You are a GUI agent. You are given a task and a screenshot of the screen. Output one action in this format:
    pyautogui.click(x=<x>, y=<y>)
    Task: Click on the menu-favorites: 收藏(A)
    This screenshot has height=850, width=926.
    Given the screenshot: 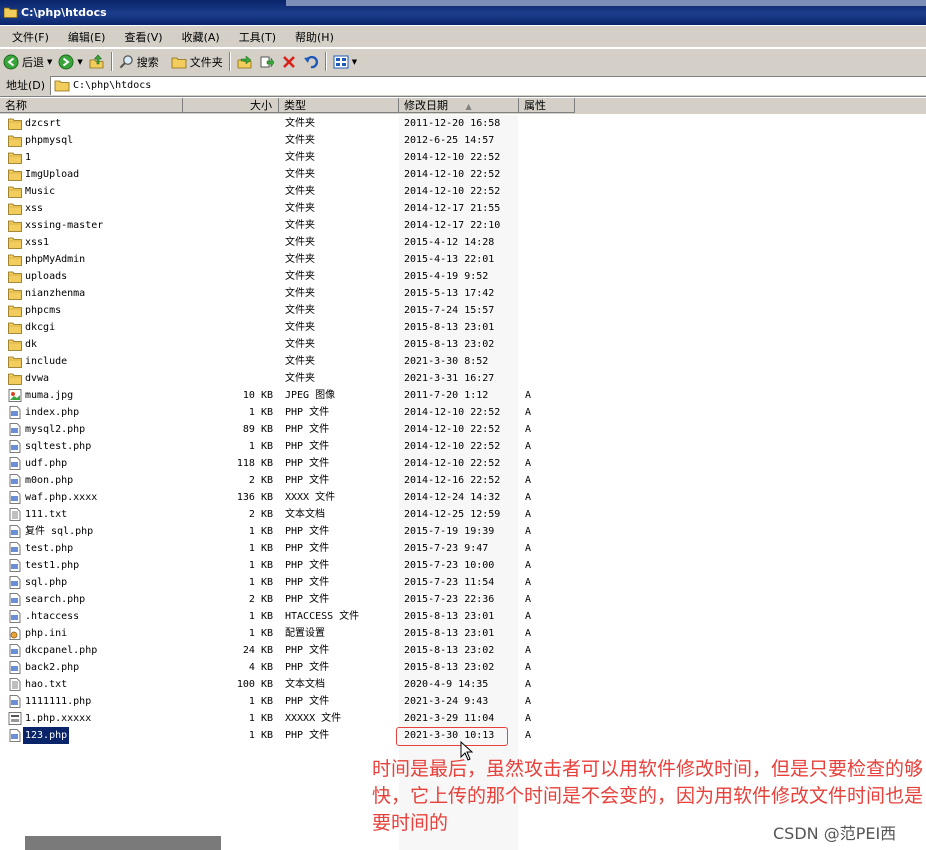 What is the action you would take?
    pyautogui.click(x=201, y=37)
    